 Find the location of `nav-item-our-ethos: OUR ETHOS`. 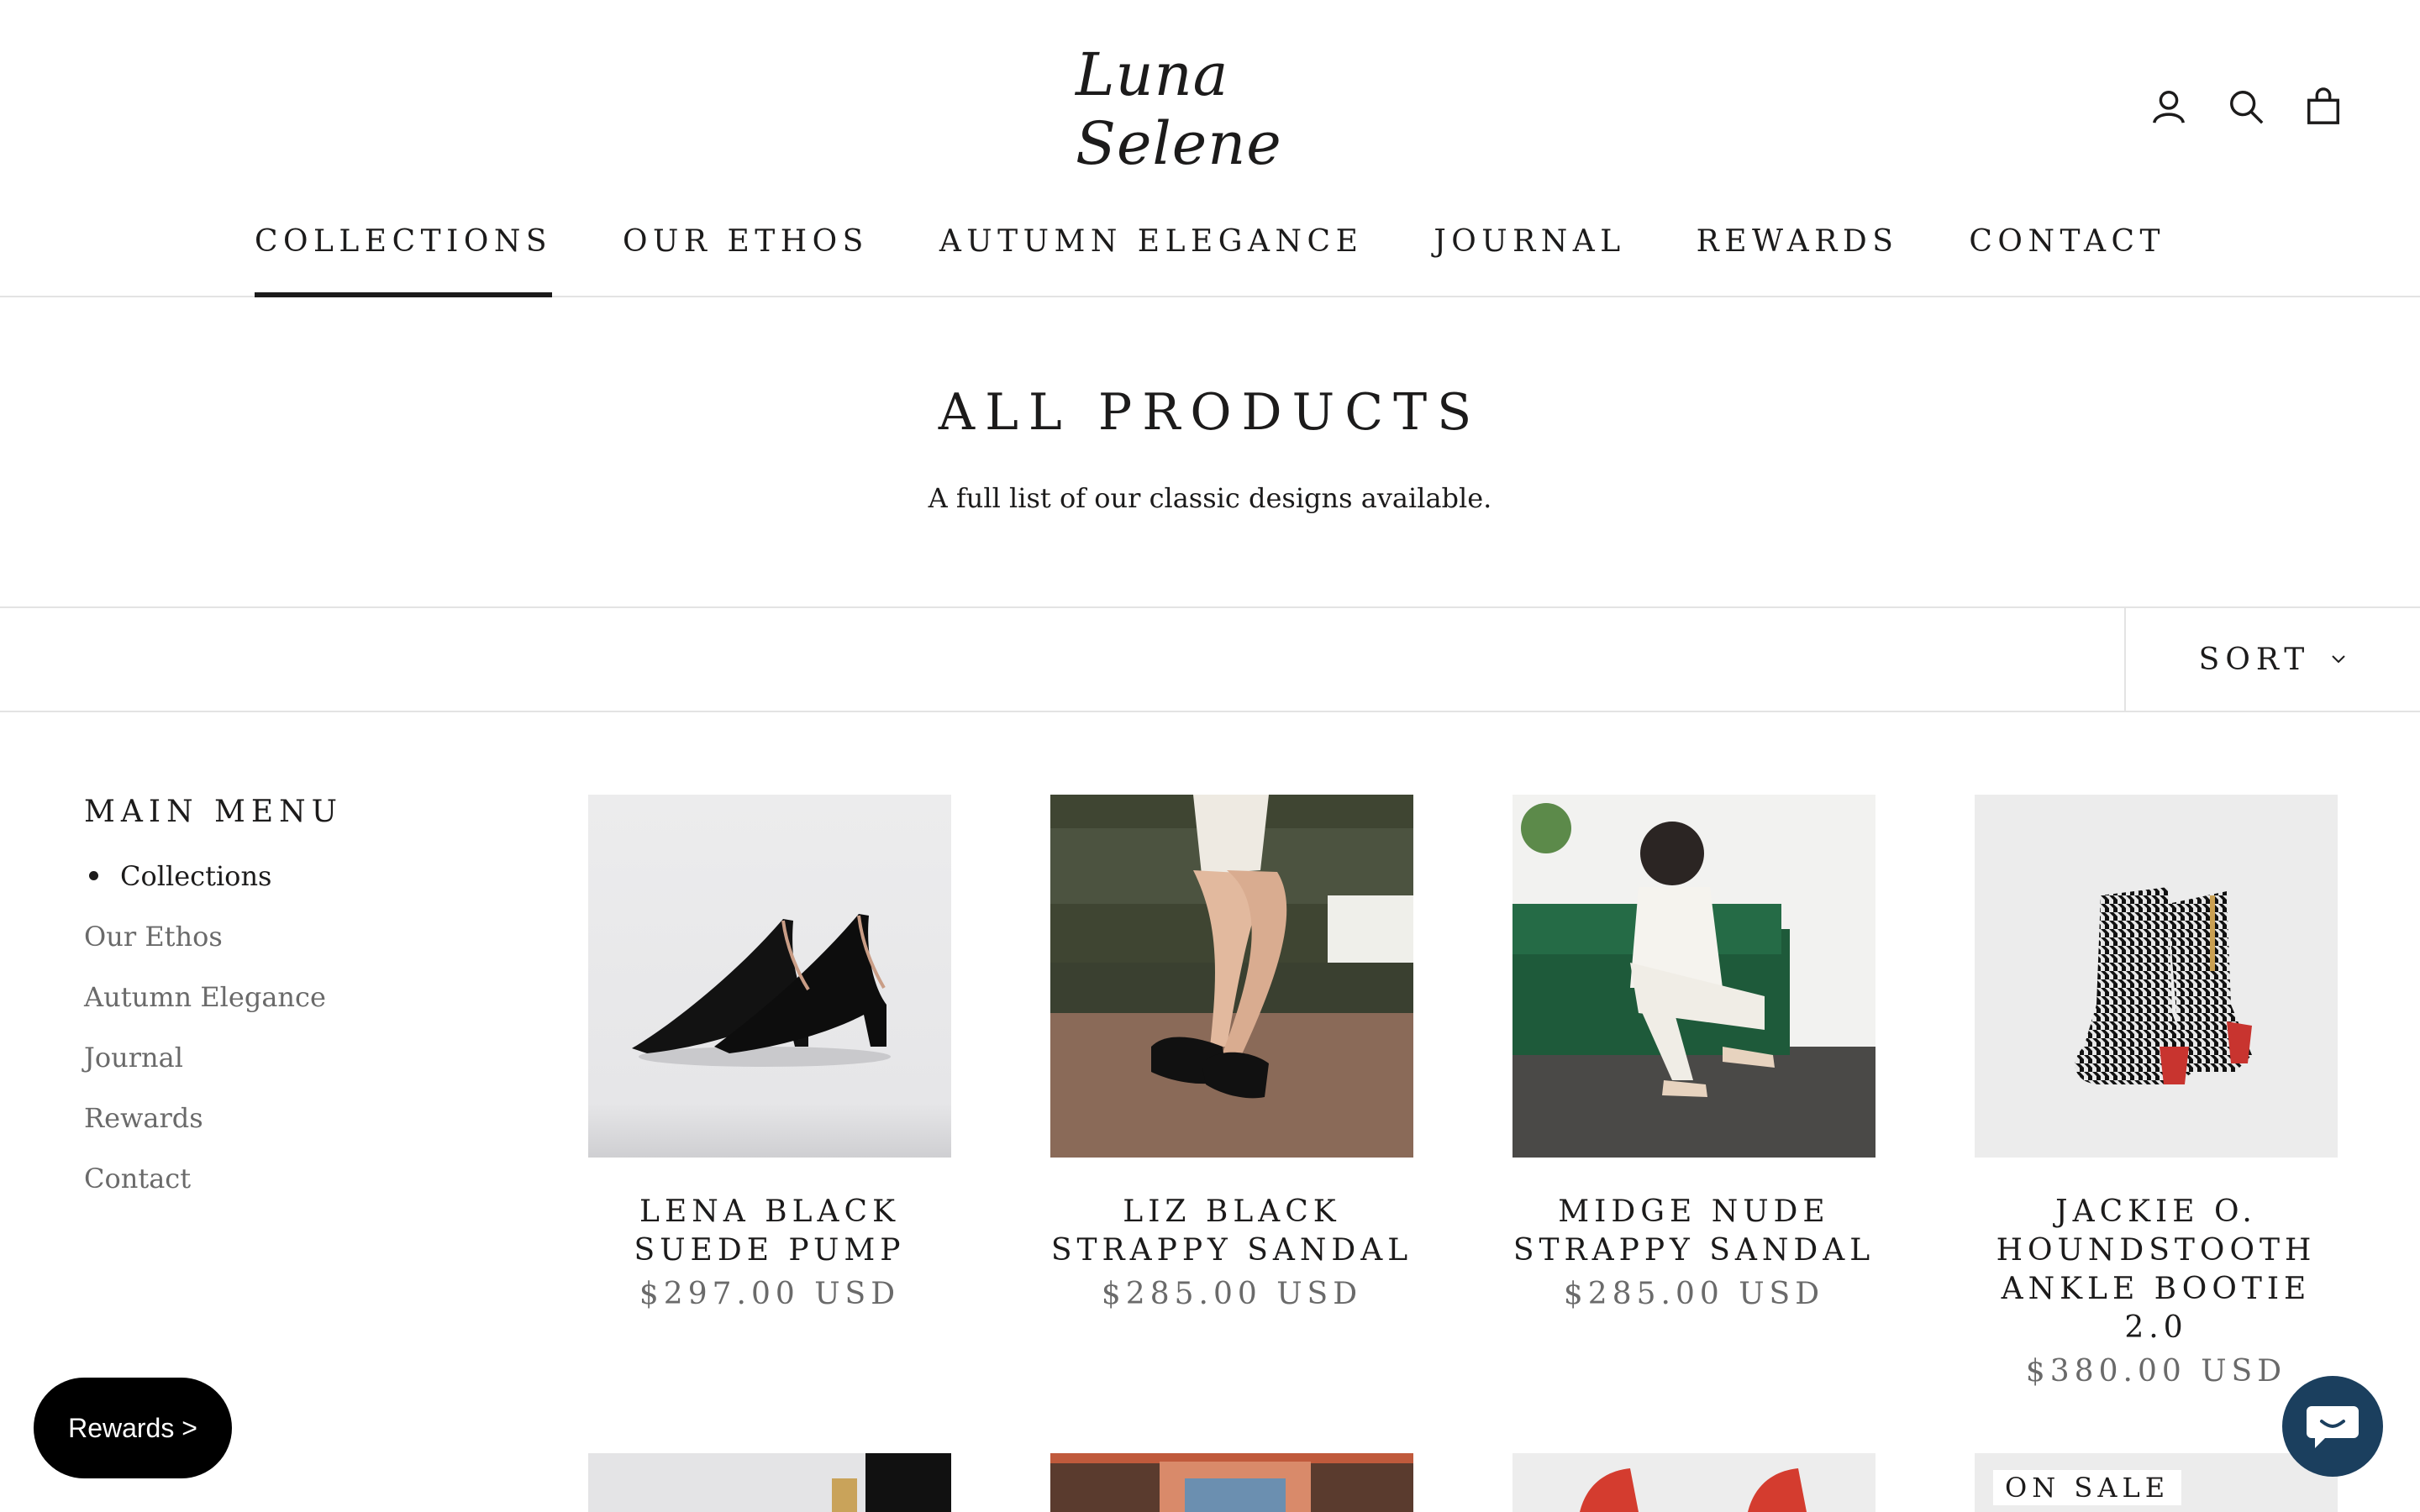

nav-item-our-ethos: OUR ETHOS is located at coordinates (746, 257).